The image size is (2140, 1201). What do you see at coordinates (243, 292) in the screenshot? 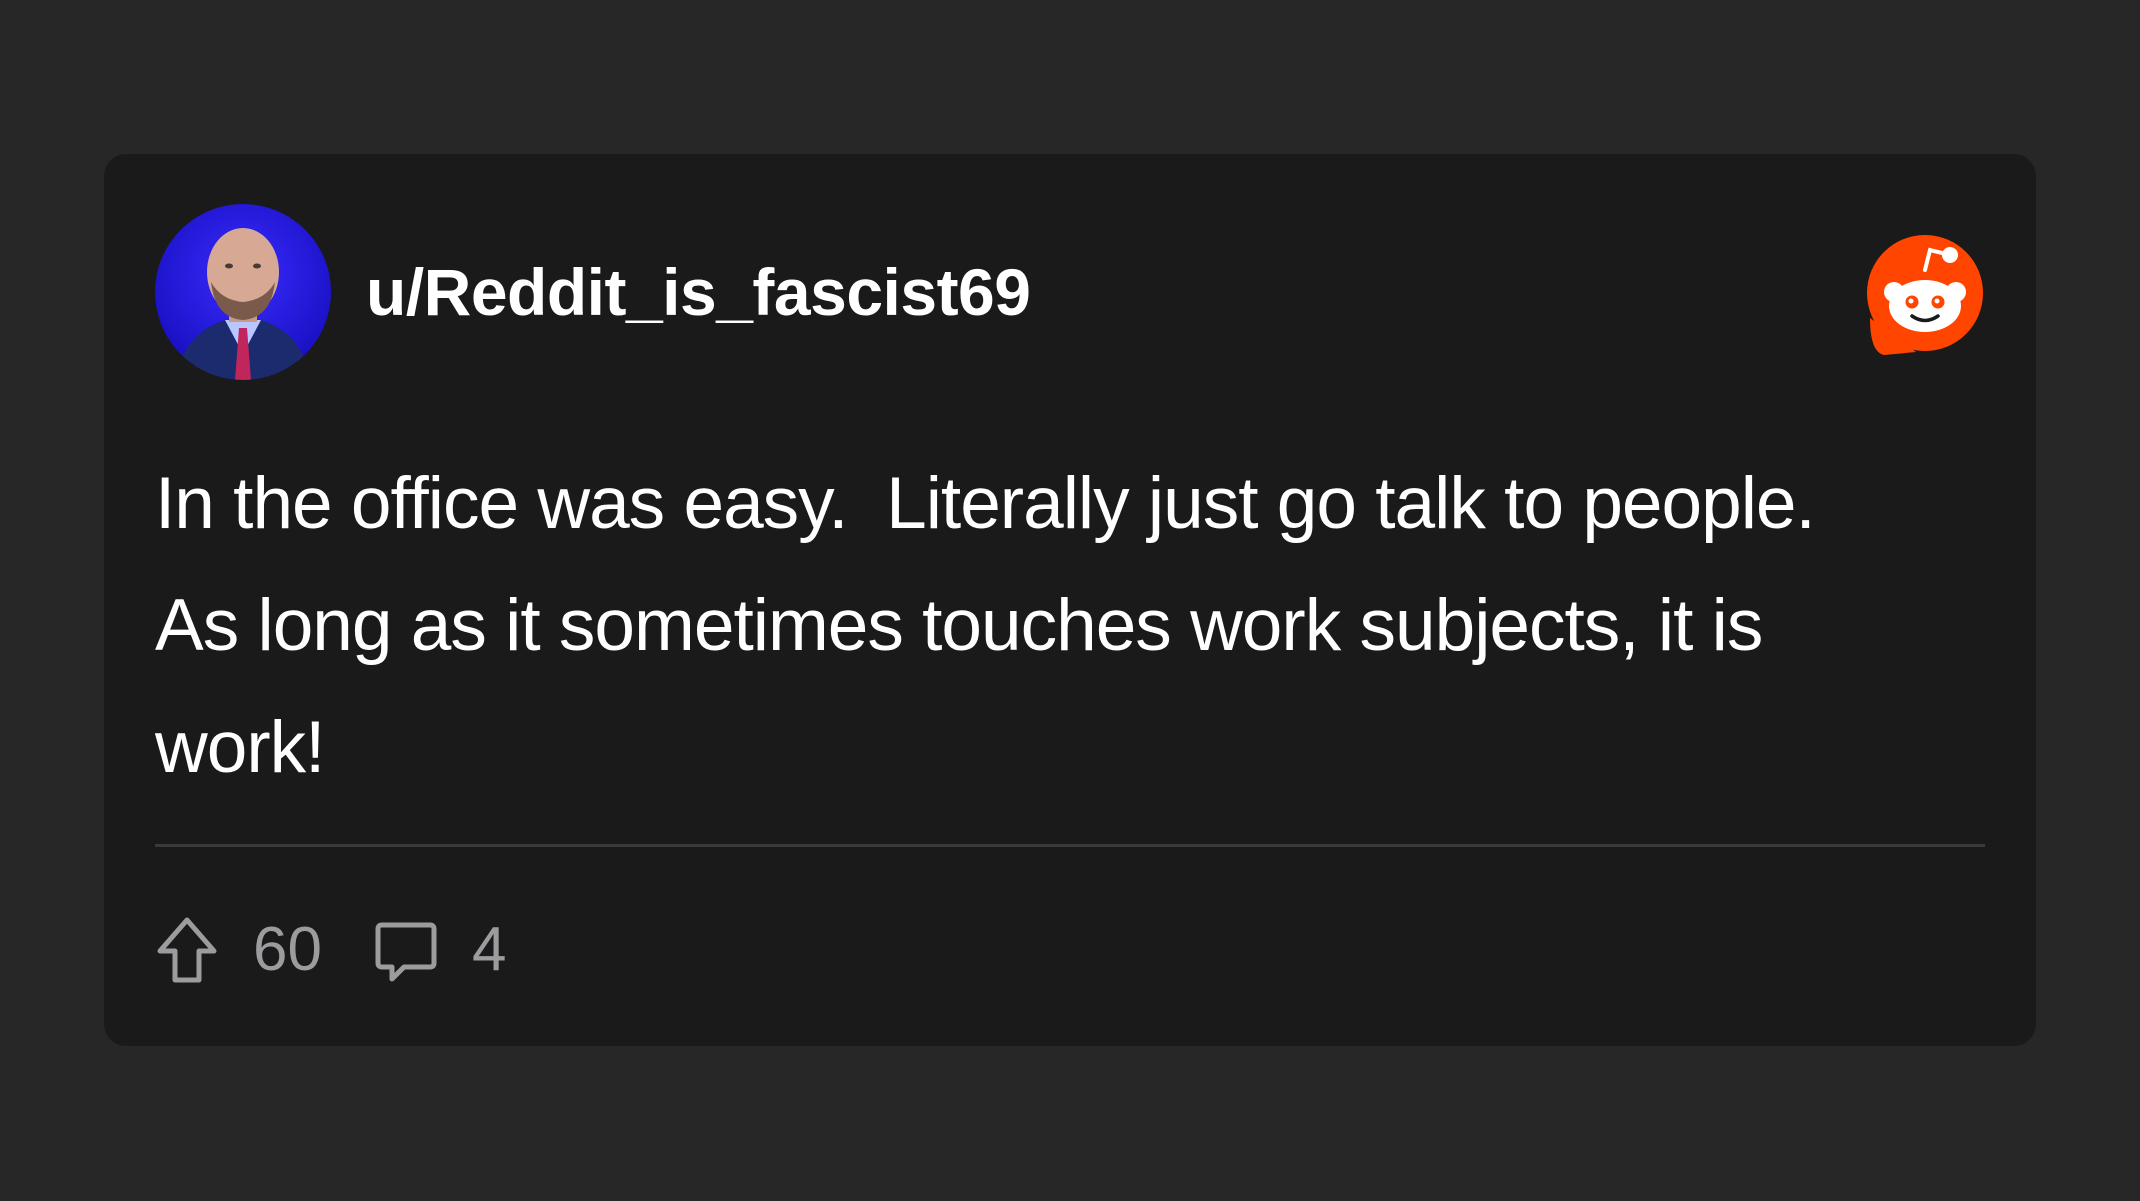
I see `avatar` at bounding box center [243, 292].